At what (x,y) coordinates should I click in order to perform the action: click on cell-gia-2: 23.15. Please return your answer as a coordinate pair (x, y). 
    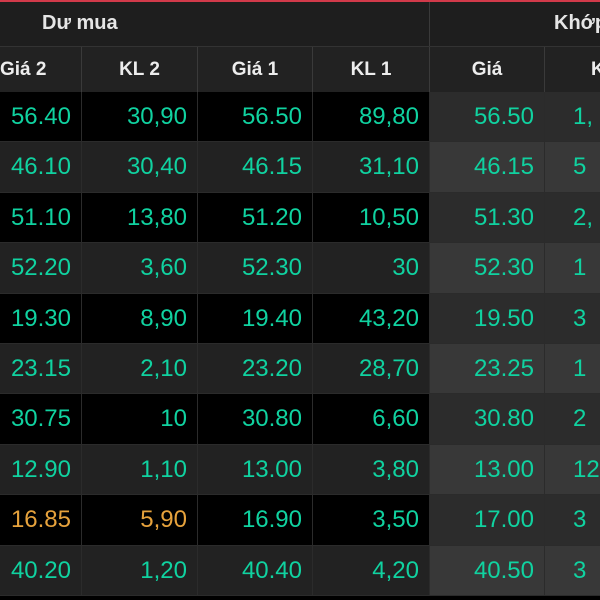
    Looking at the image, I should click on (41, 368).